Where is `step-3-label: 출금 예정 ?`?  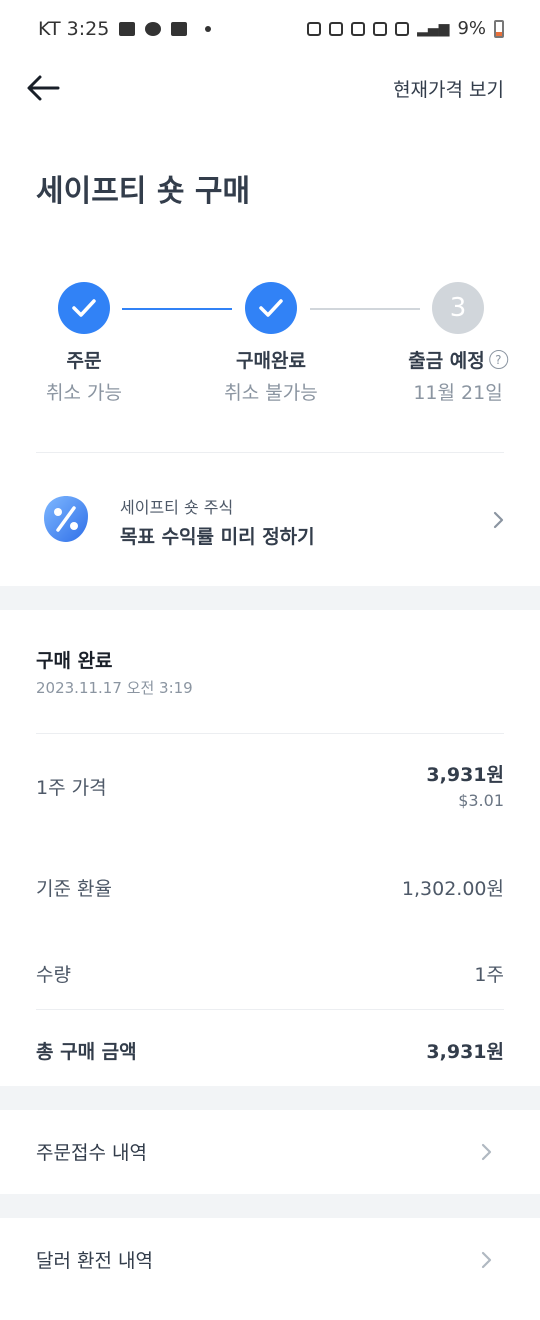
step-3-label: 출금 예정 ? is located at coordinates (458, 359).